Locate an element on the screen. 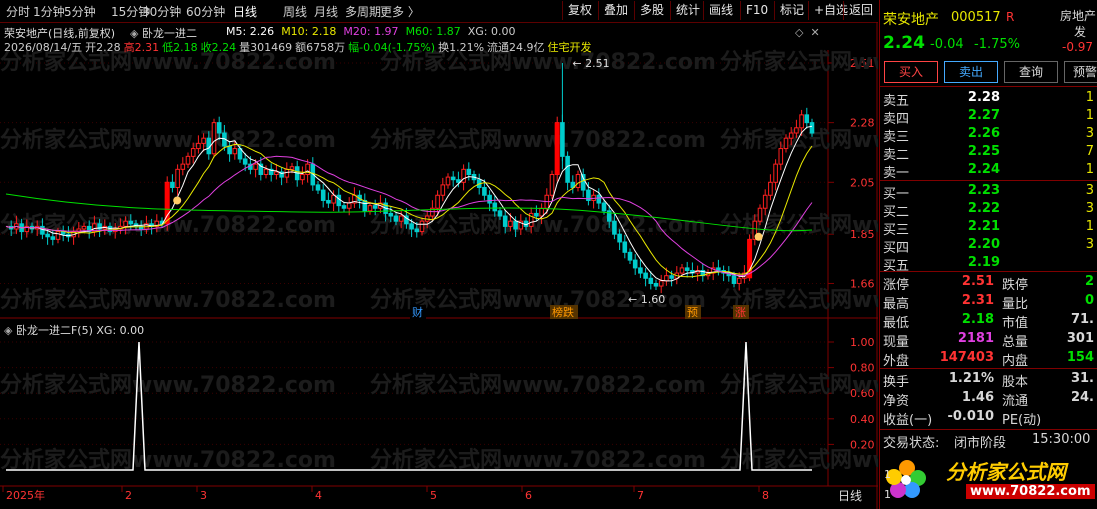 This screenshot has width=1097, height=509. orderbook-row: 卖三 2.26 3 is located at coordinates (988, 135).